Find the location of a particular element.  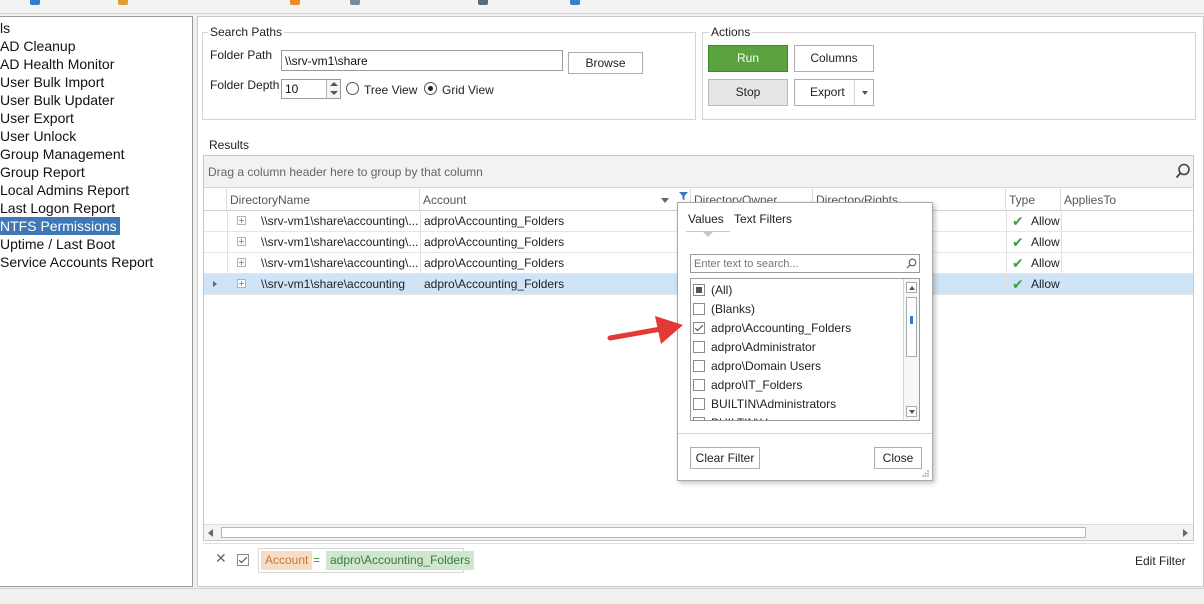

tree-view-radio is located at coordinates (352, 88).